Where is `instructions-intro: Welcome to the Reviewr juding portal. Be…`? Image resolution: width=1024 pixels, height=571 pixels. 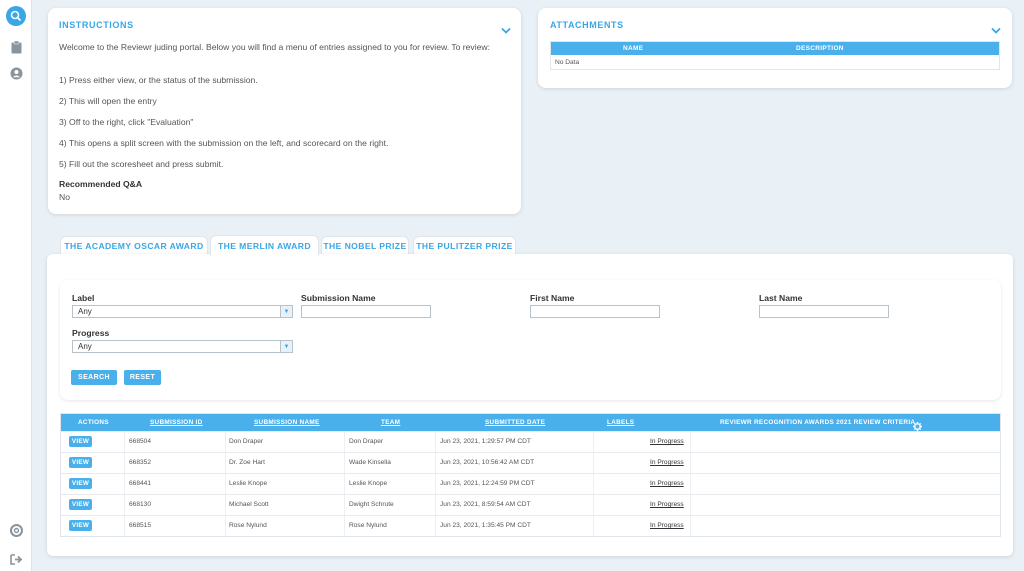 instructions-intro: Welcome to the Reviewr juding portal. Be… is located at coordinates (275, 47).